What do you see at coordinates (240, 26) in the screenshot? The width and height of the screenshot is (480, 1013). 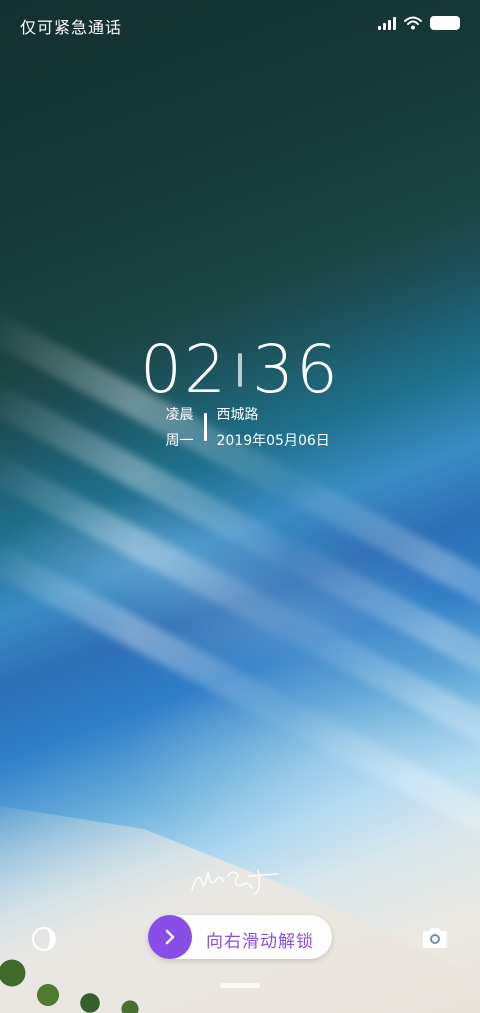 I see `status-bar: 仅可紧急通话` at bounding box center [240, 26].